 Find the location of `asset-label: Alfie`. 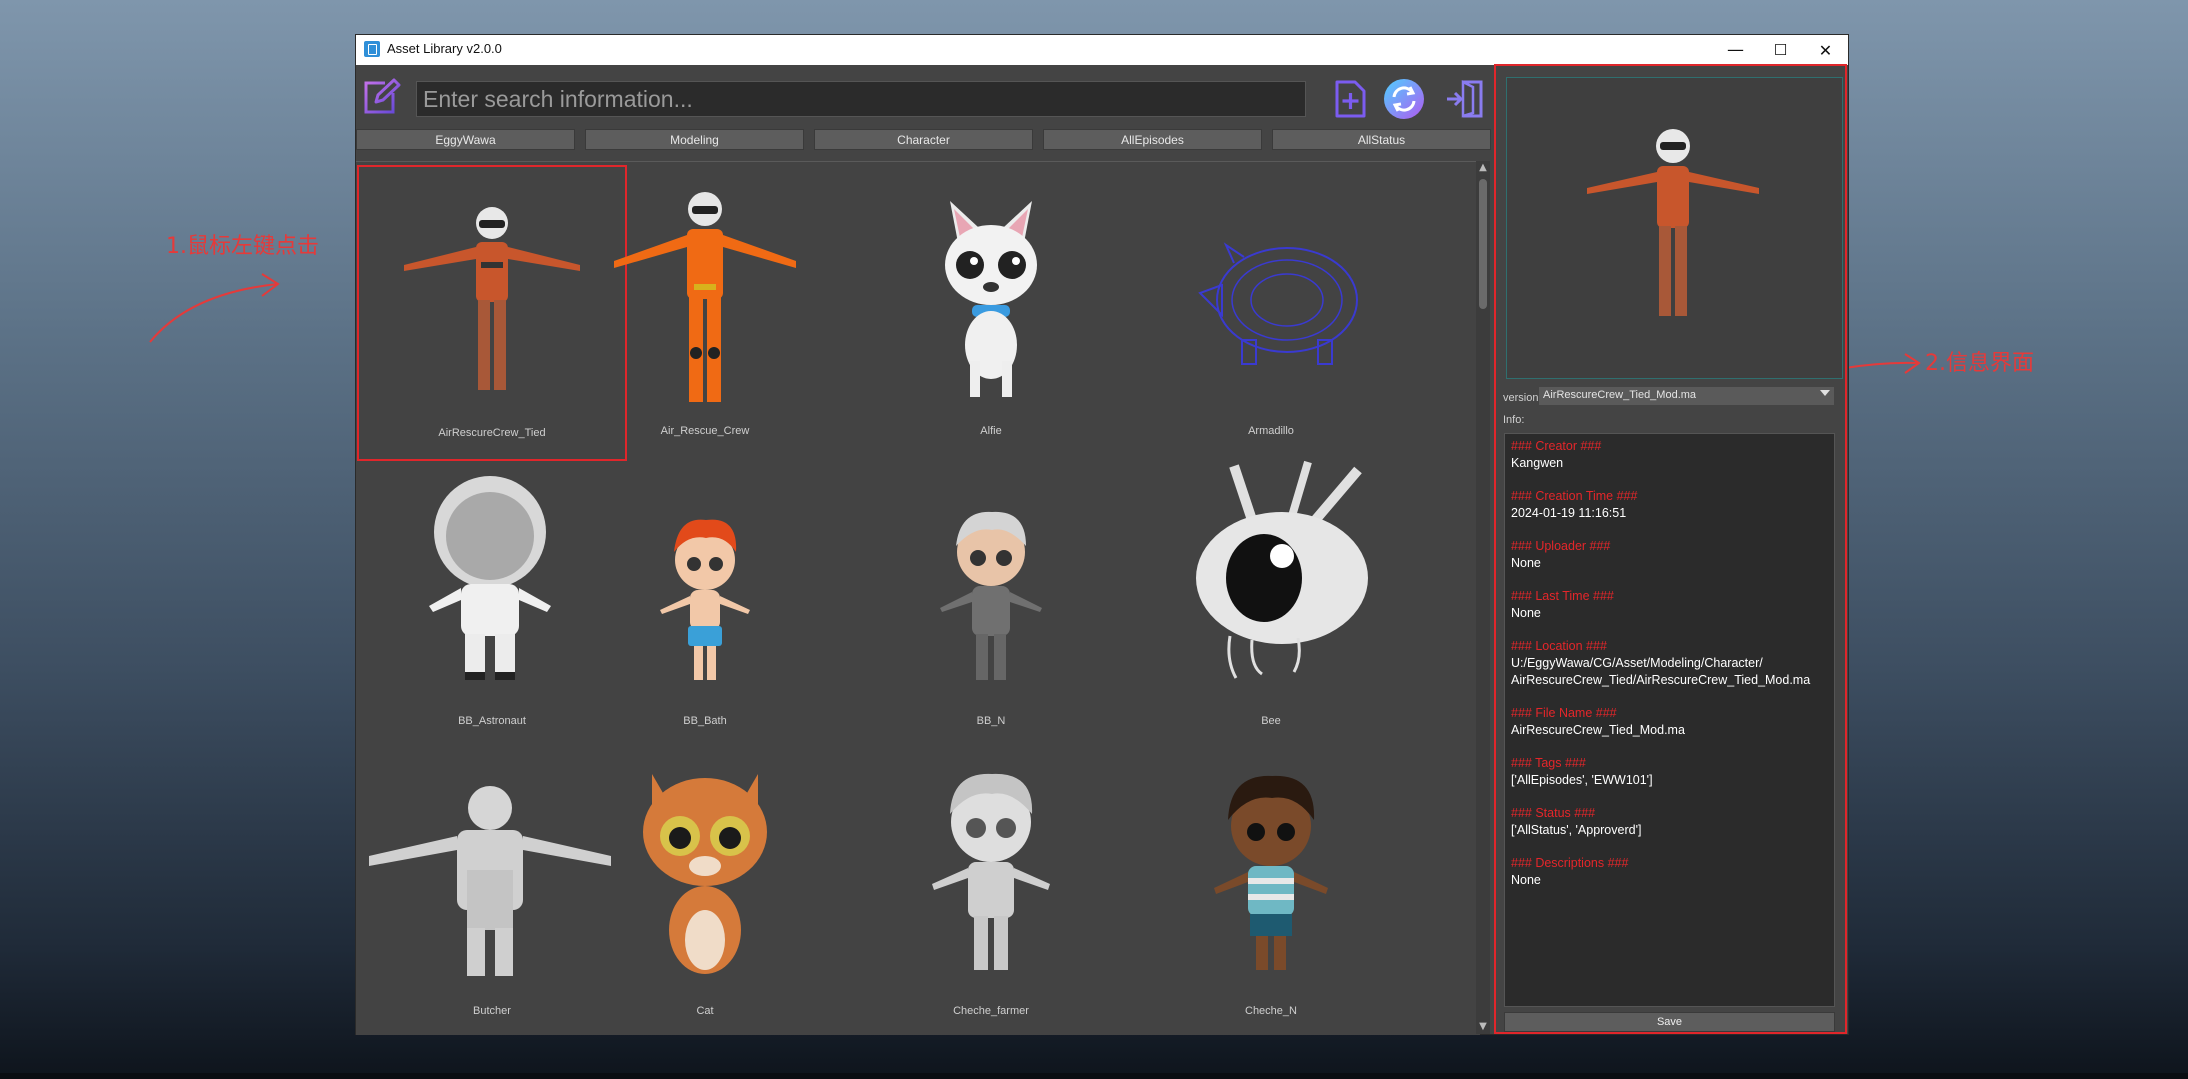

asset-label: Alfie is located at coordinates (991, 431).